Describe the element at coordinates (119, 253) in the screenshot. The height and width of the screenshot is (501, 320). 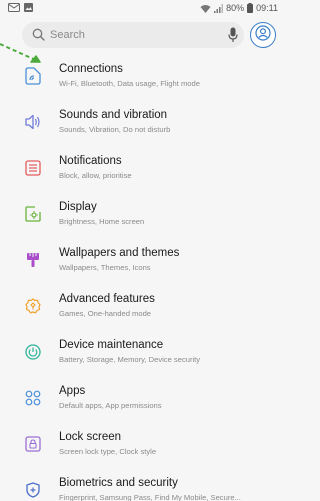
I see `settings-item-title: Wallpapers and themes` at that location.